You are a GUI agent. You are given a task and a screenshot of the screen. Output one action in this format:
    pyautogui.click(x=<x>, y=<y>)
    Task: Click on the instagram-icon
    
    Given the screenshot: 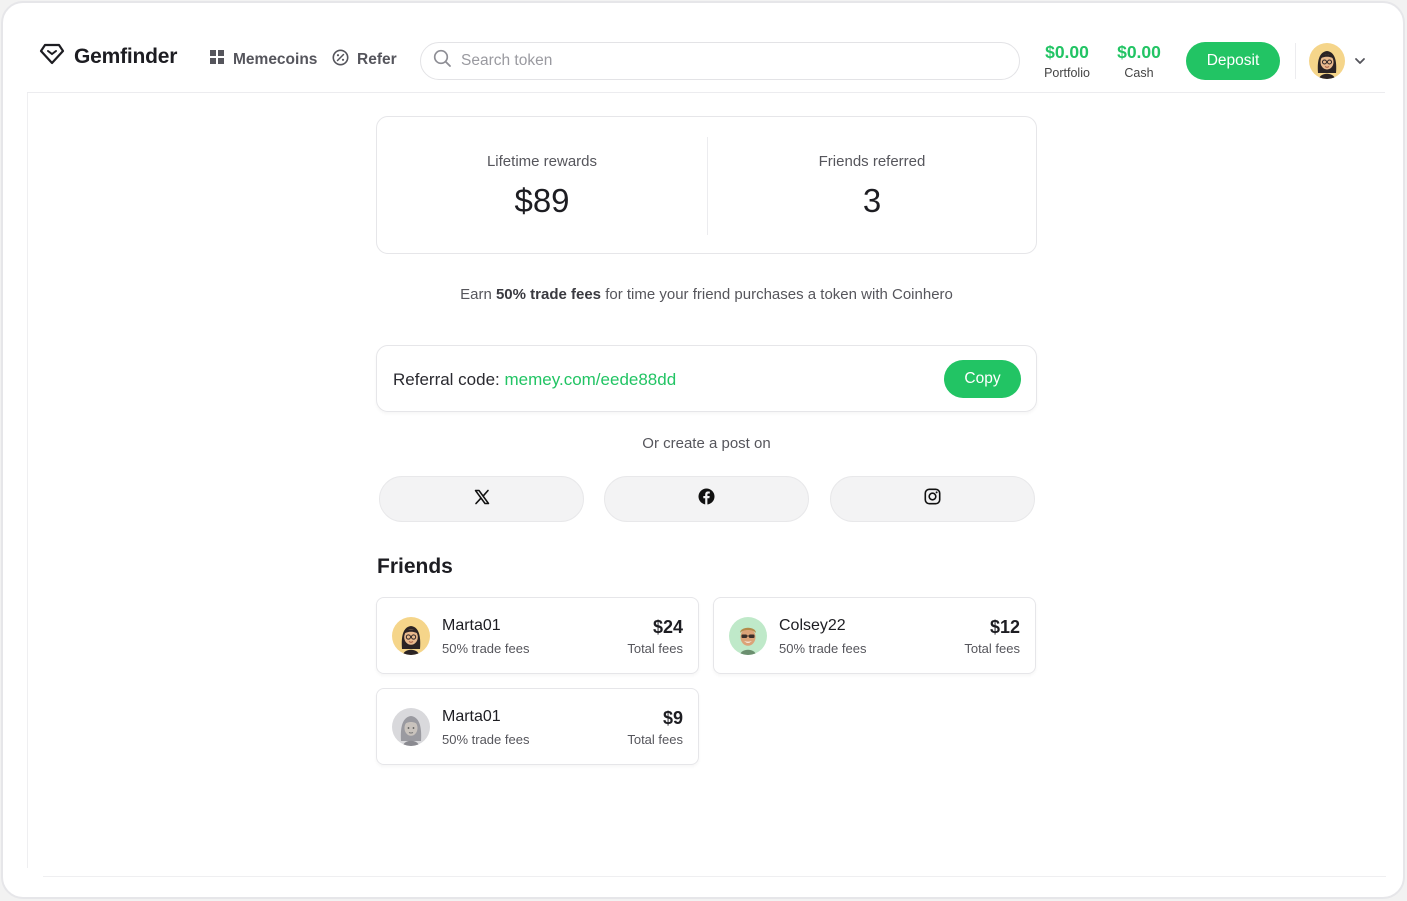 What is the action you would take?
    pyautogui.click(x=932, y=499)
    